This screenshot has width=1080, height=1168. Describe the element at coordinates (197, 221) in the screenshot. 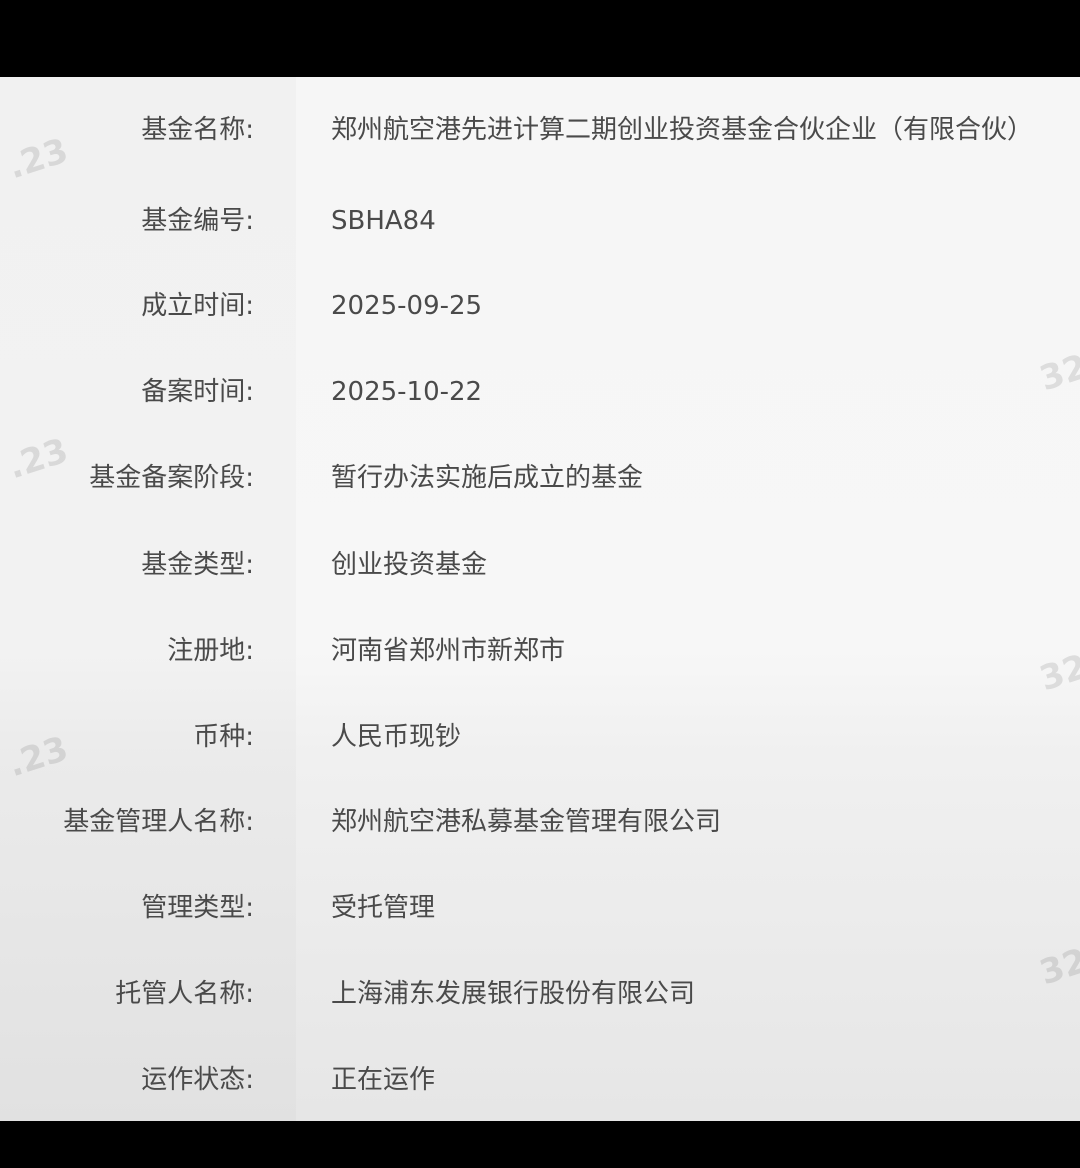

I see `field-label: 基金编号:` at that location.